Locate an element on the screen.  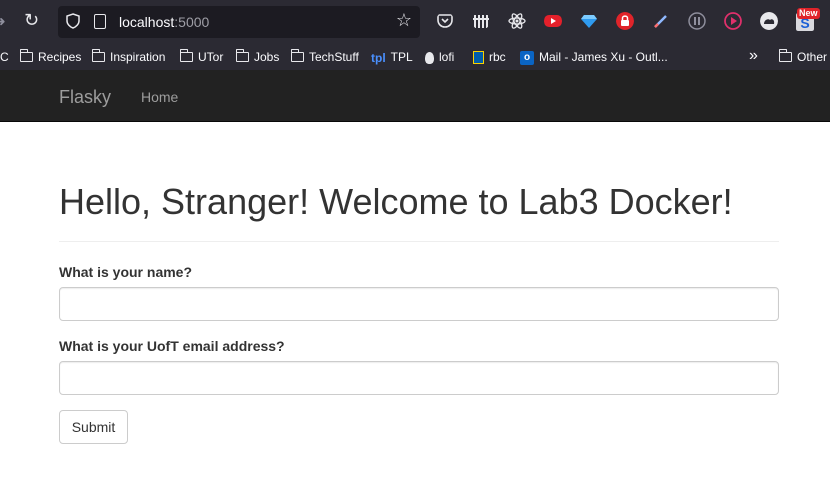
cloud-icon is located at coordinates (769, 21).